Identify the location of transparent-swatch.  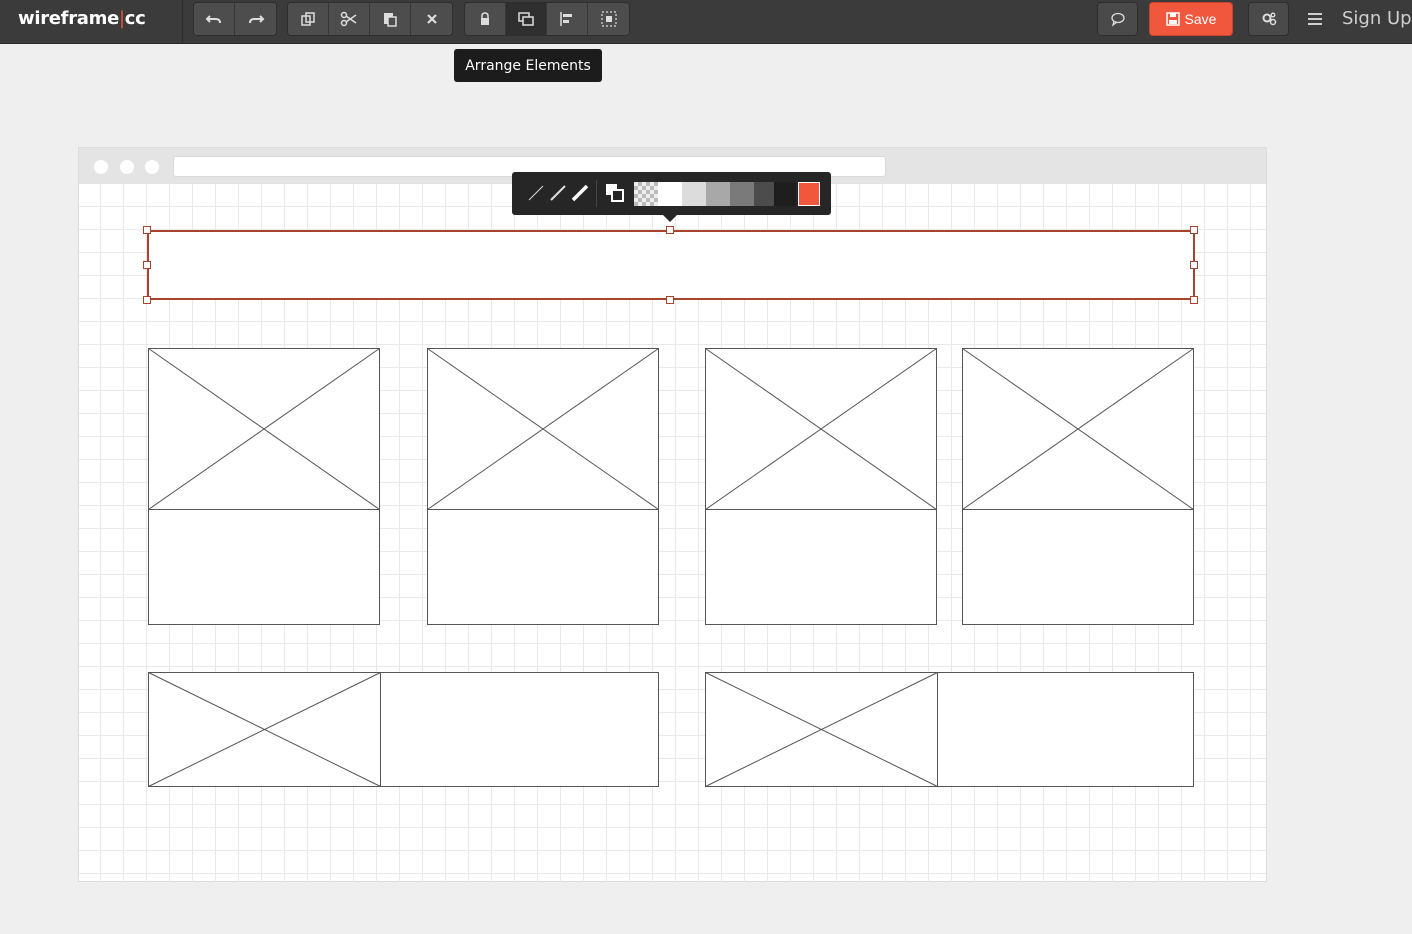
(646, 194).